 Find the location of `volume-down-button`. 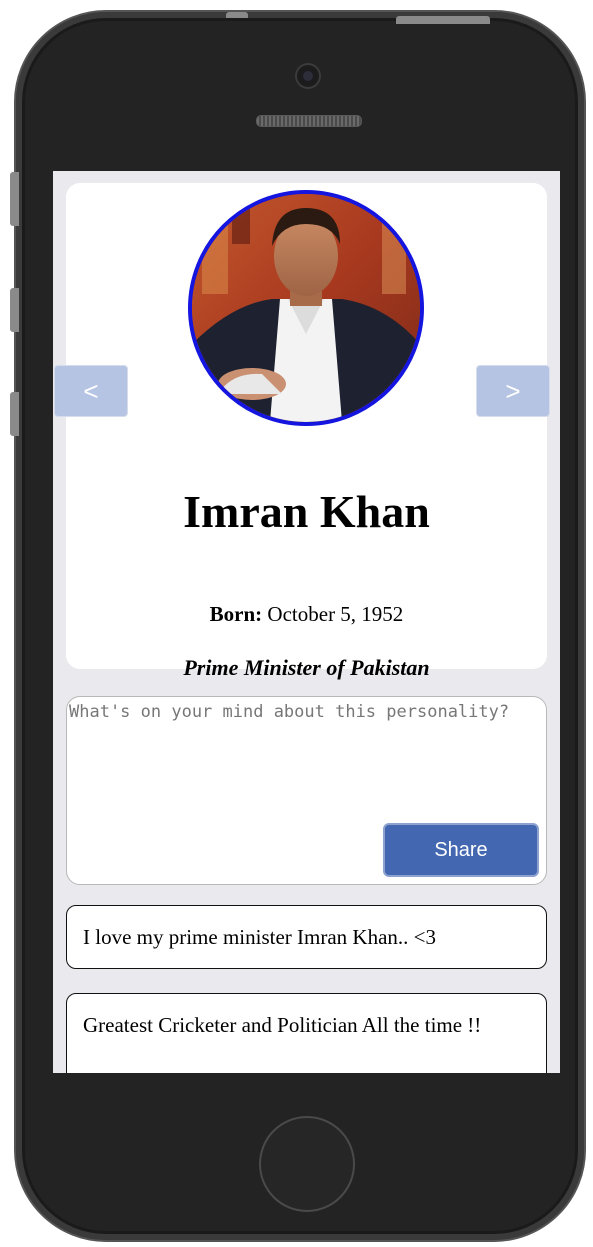

volume-down-button is located at coordinates (14, 414).